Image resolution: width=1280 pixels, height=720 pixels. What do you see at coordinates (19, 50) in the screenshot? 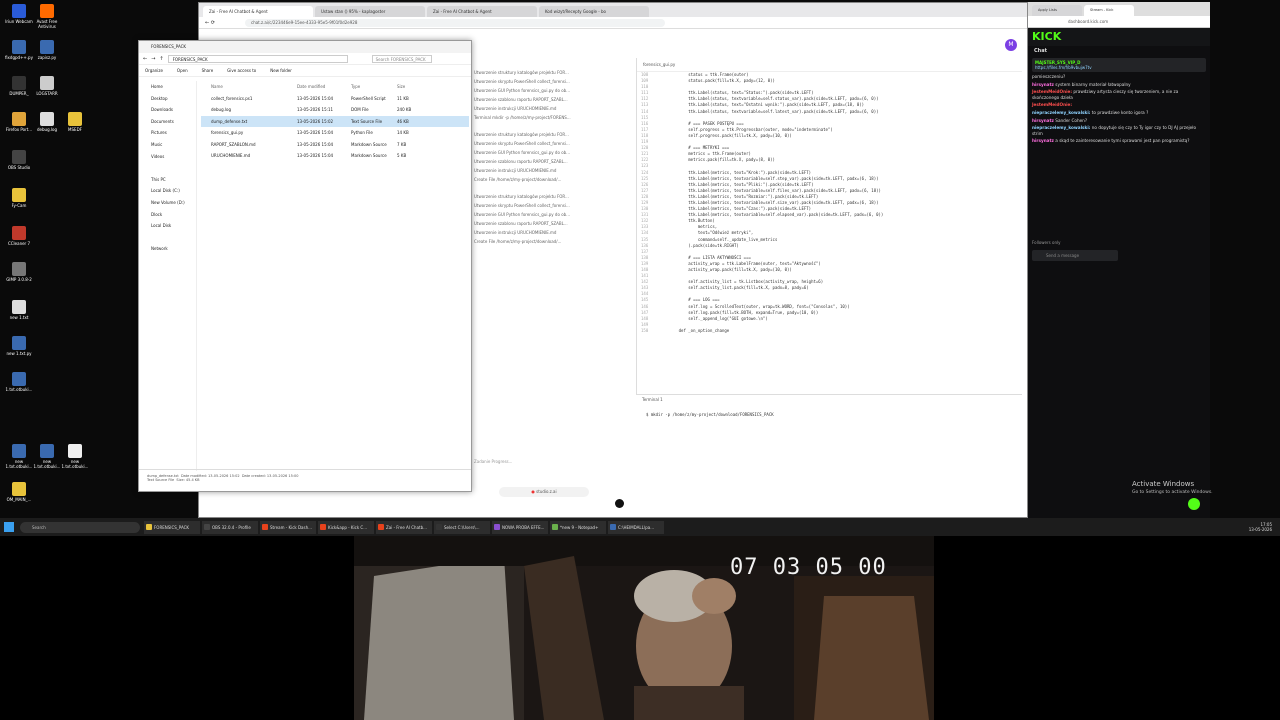
I see `desktop-icon: fixdgpd++.py` at bounding box center [19, 50].